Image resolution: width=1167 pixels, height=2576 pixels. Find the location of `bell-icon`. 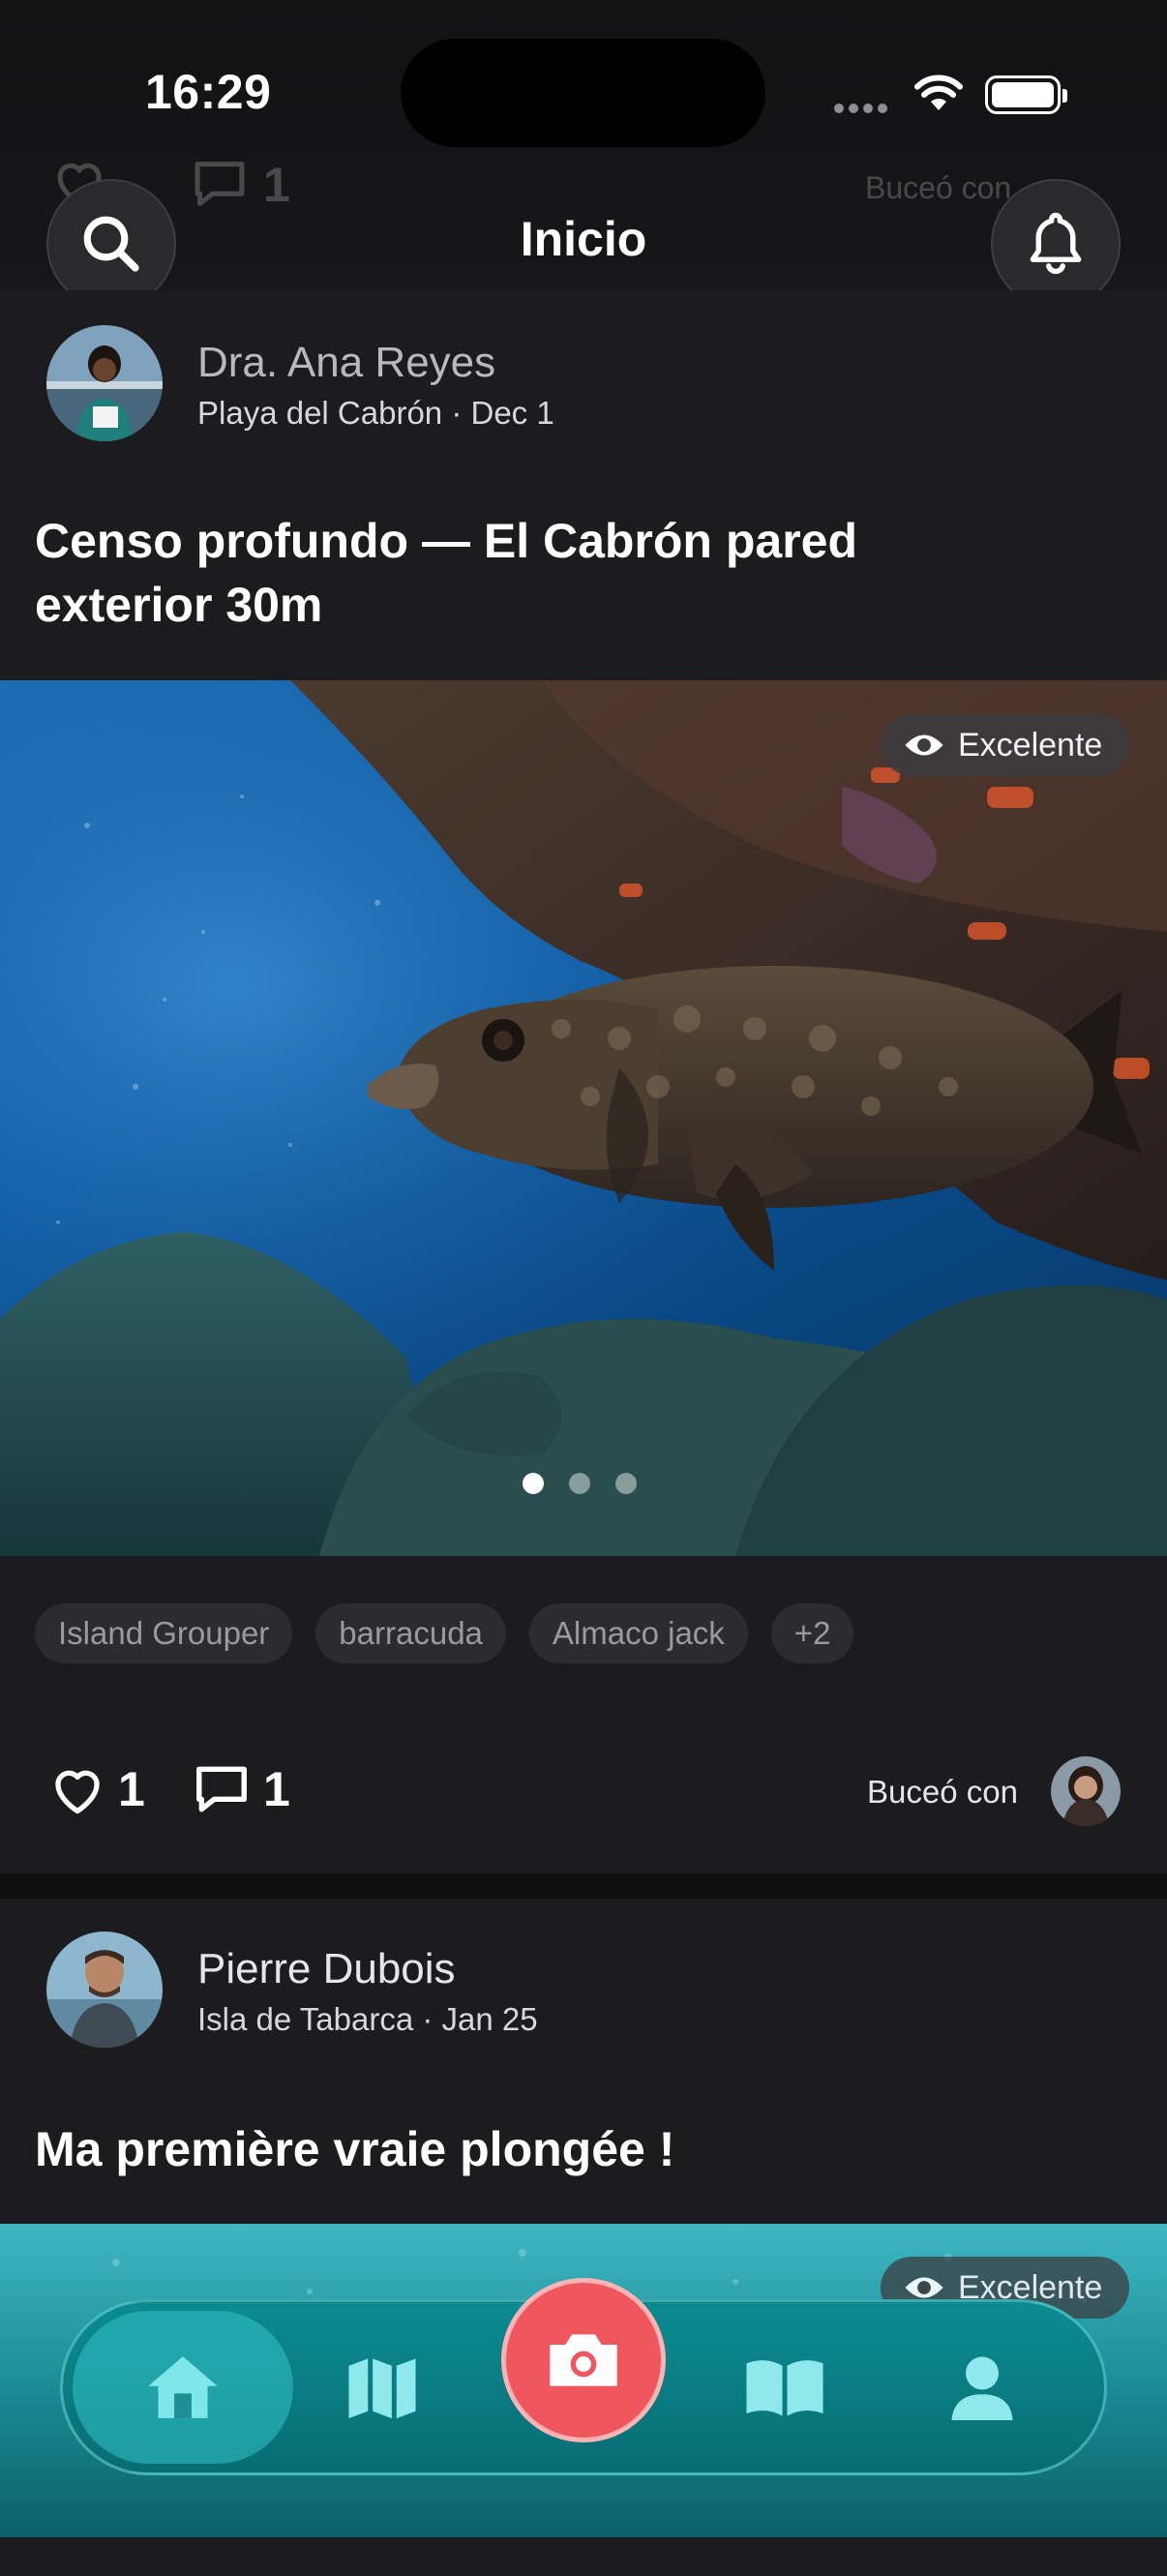

bell-icon is located at coordinates (1056, 243).